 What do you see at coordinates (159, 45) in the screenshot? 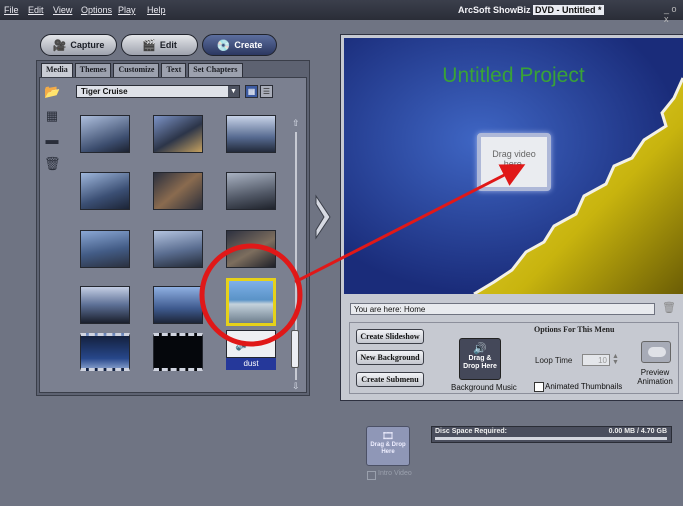
I see `edit-button: 🎬 Edit` at bounding box center [159, 45].